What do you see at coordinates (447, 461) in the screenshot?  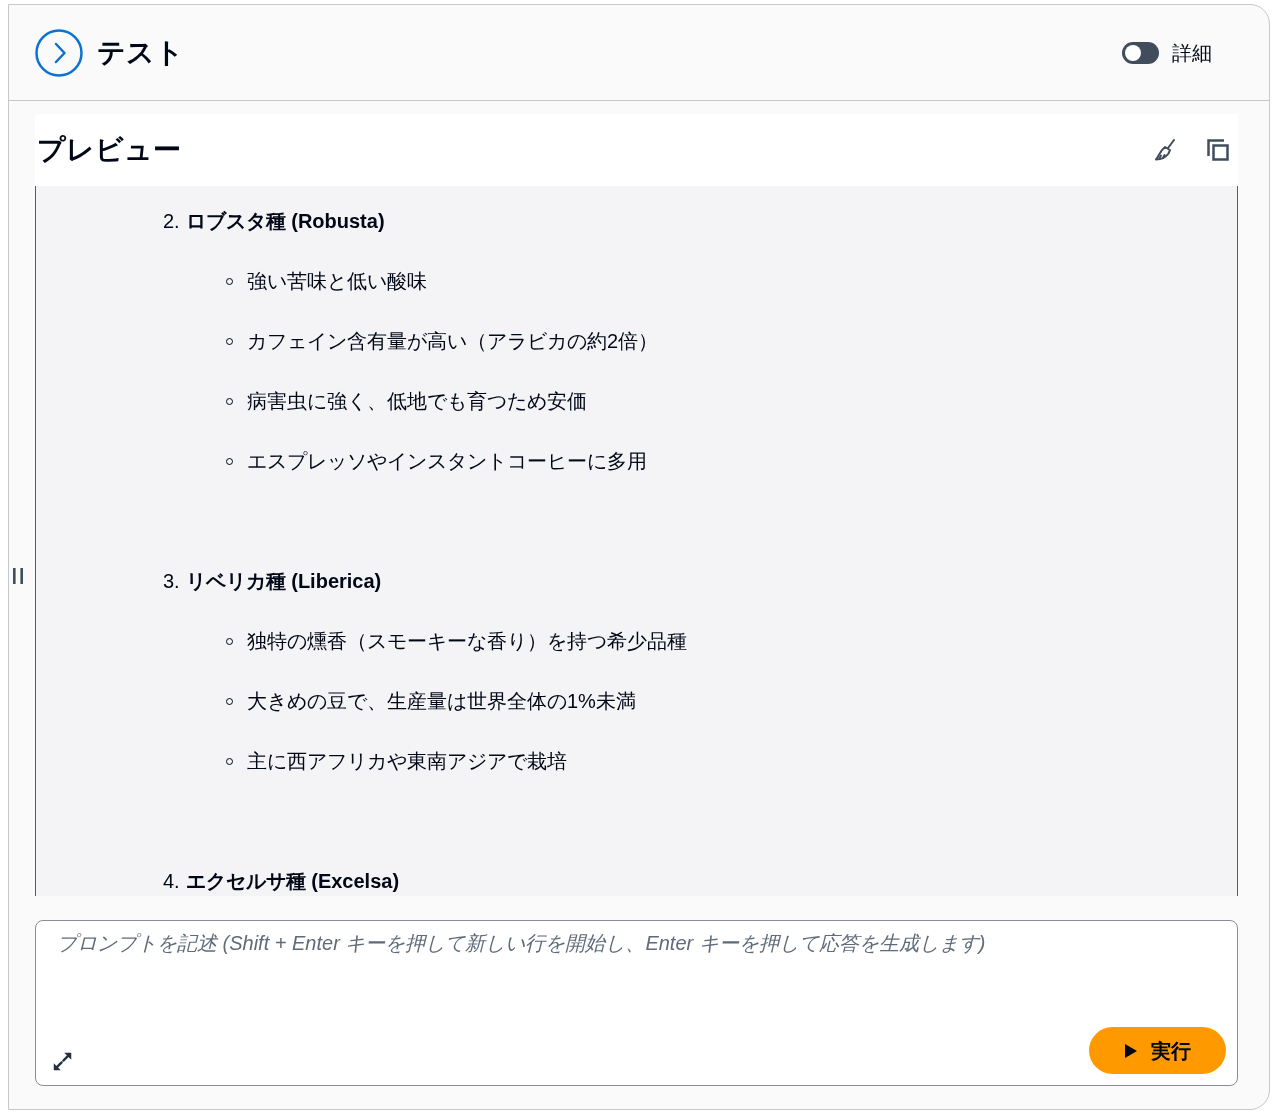 I see `list-text: エスプレッソやインスタントコーヒーに多用` at bounding box center [447, 461].